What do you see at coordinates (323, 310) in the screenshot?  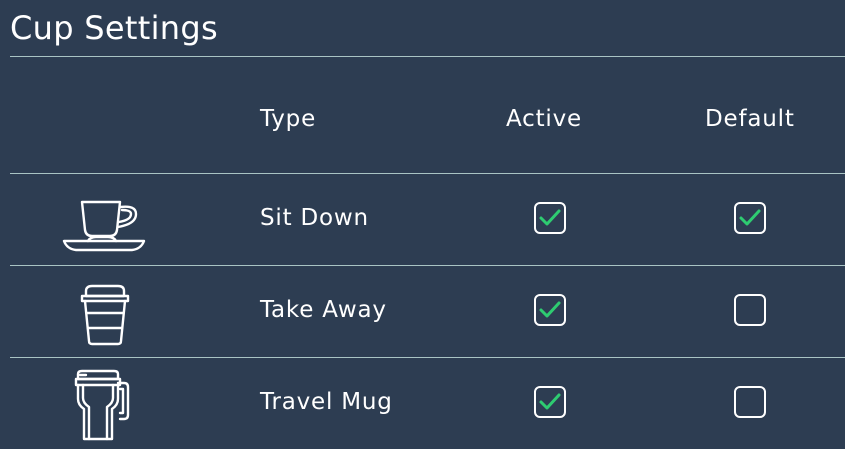 I see `row-label: Take Away` at bounding box center [323, 310].